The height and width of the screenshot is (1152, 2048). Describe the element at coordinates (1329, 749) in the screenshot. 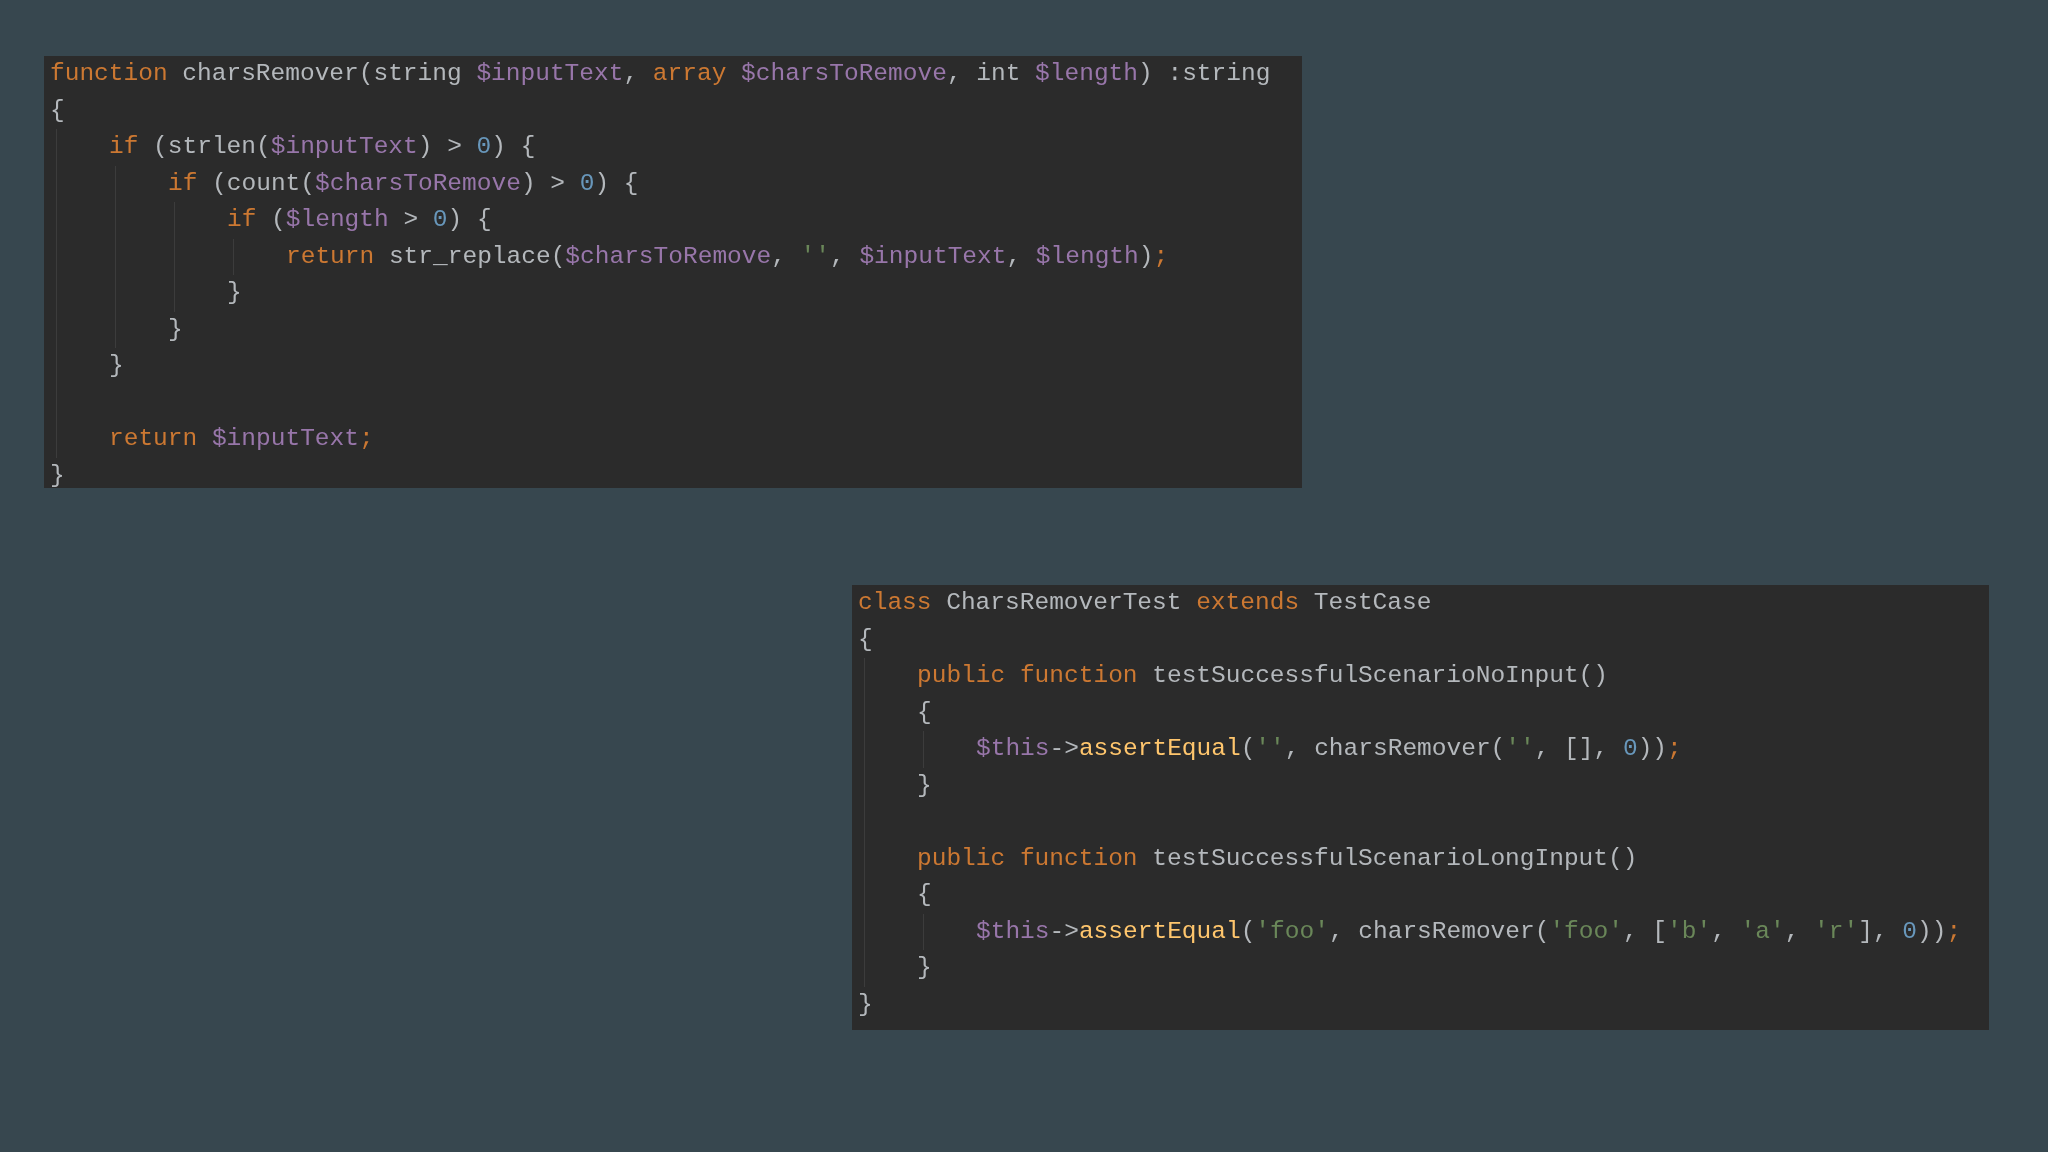

I see `code-line: $this->assertEqual('', charsRemover('', [], 0));` at that location.